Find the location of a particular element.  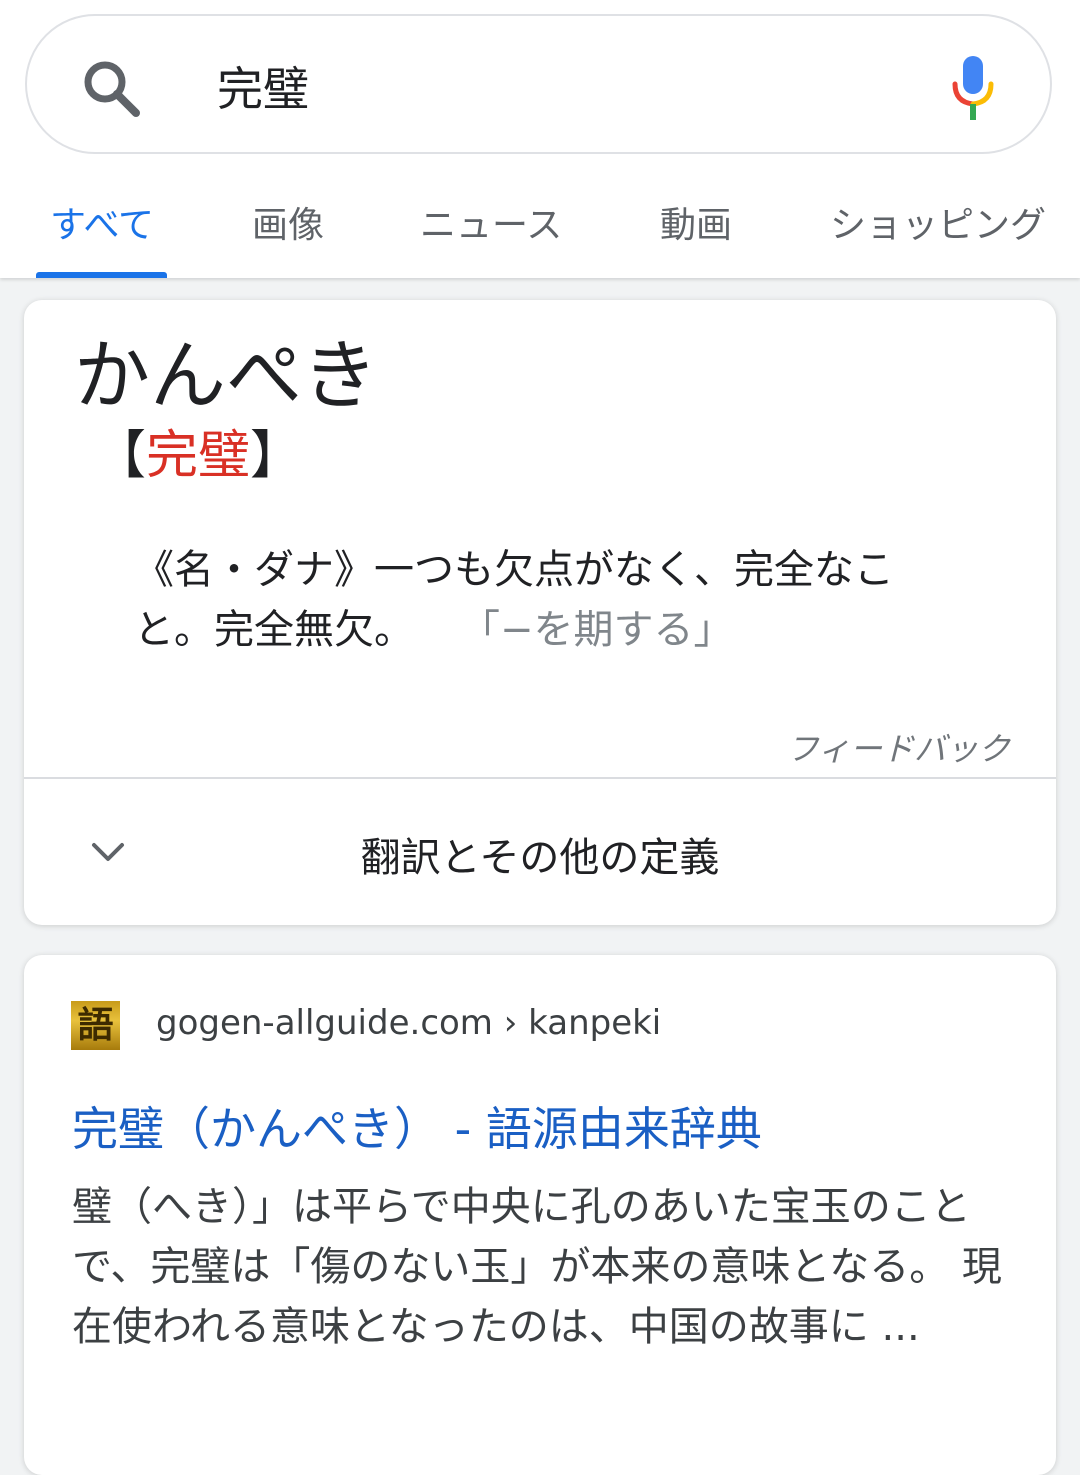

tab-videos: 動画 is located at coordinates (696, 222).